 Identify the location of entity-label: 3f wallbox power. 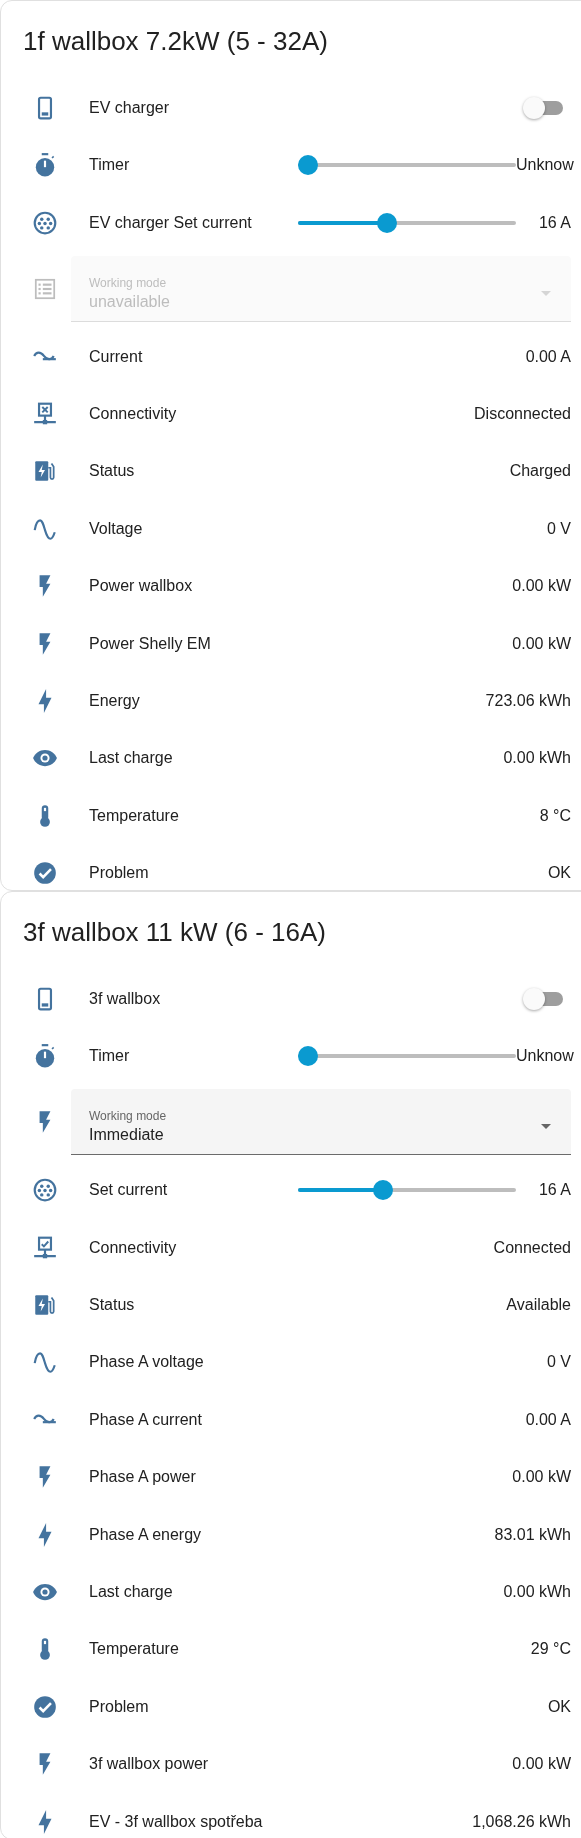
(149, 1764).